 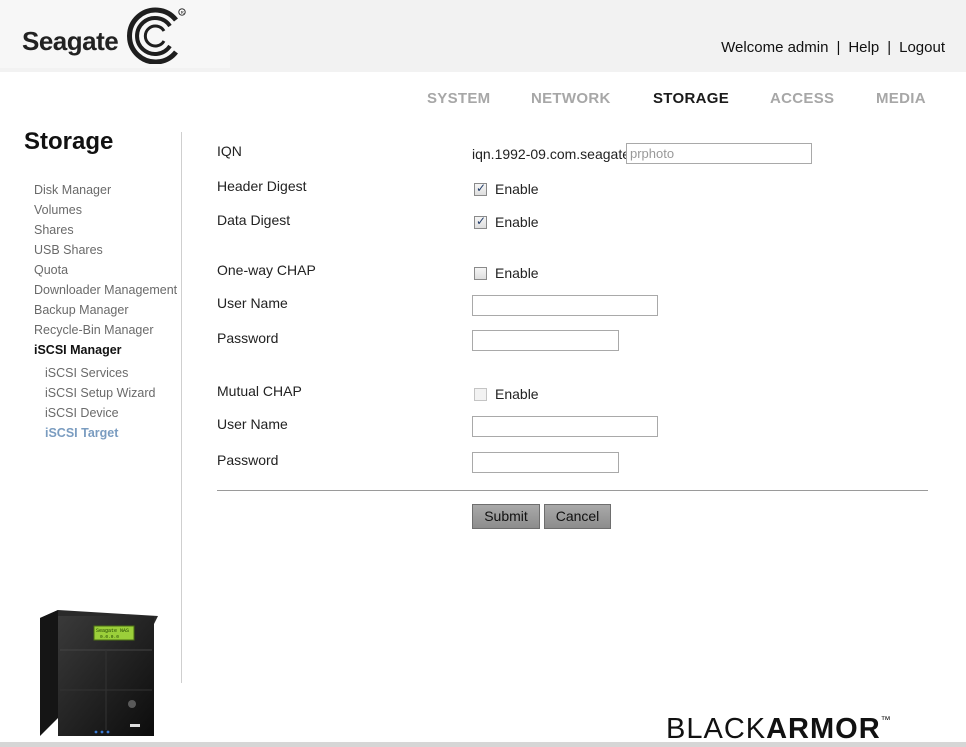 I want to click on form-divider, so click(x=572, y=490).